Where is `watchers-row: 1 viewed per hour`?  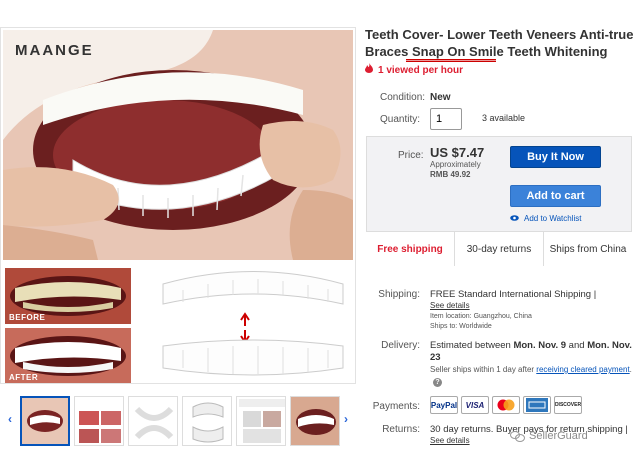 watchers-row: 1 viewed per hour is located at coordinates (414, 69).